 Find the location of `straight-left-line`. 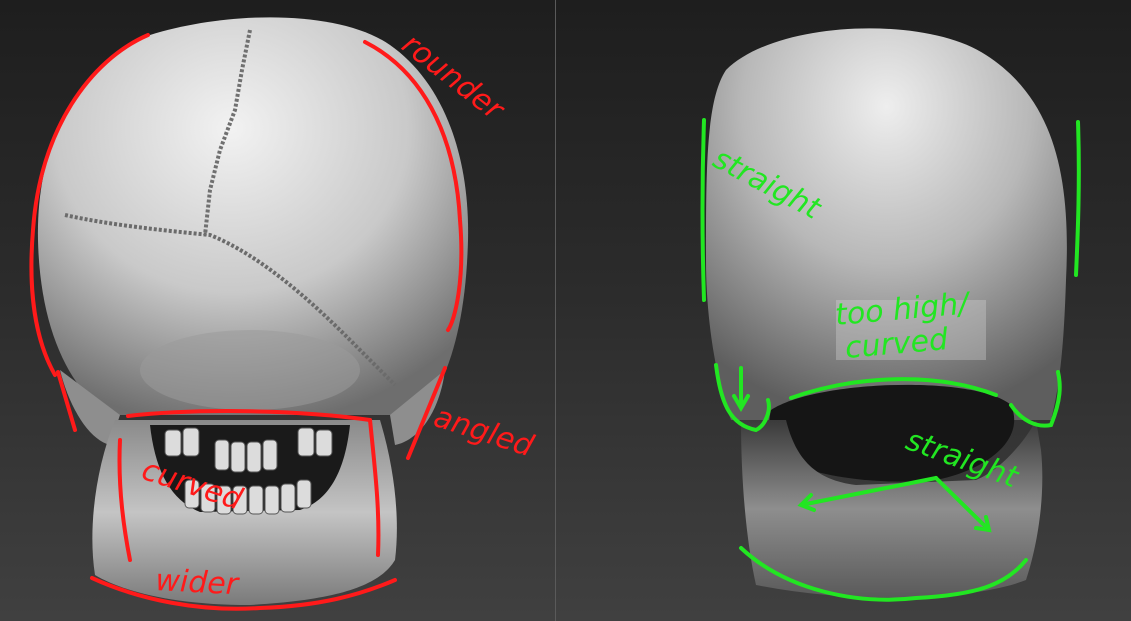

straight-left-line is located at coordinates (703, 210).